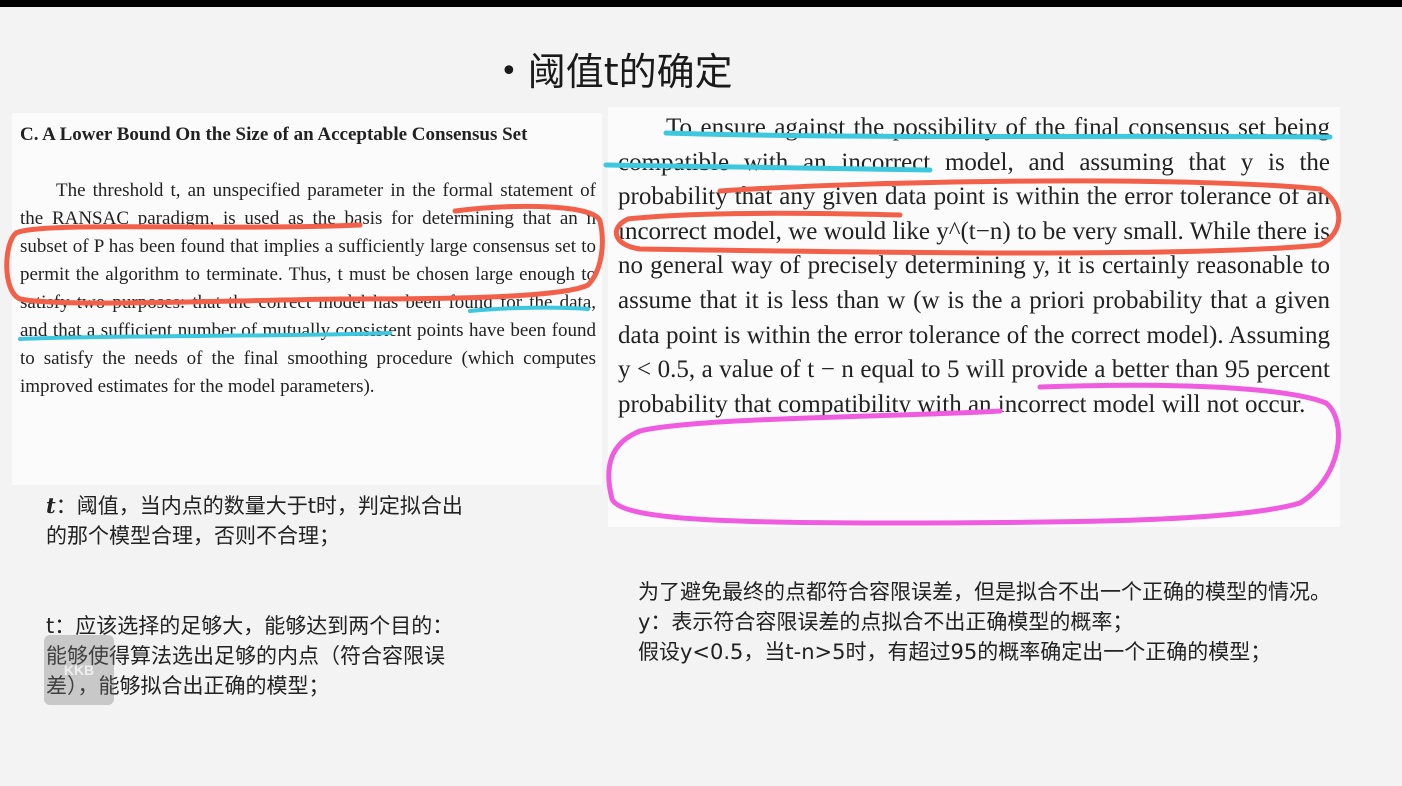  Describe the element at coordinates (51, 505) in the screenshot. I see `note-t-label: t` at that location.